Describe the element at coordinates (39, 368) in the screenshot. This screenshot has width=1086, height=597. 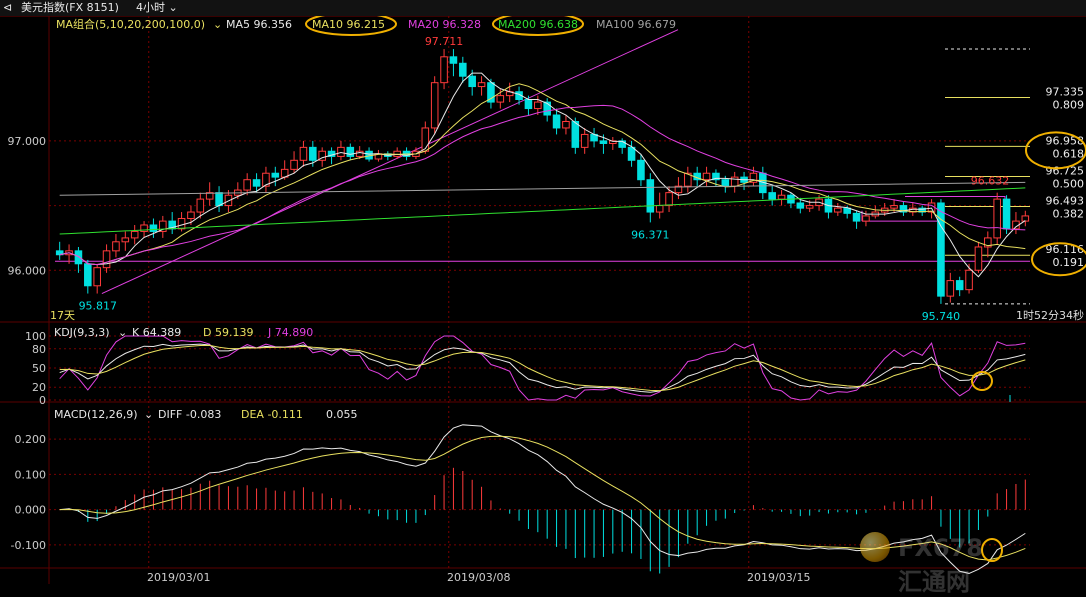
I see `kdj-axis-label: 50` at that location.